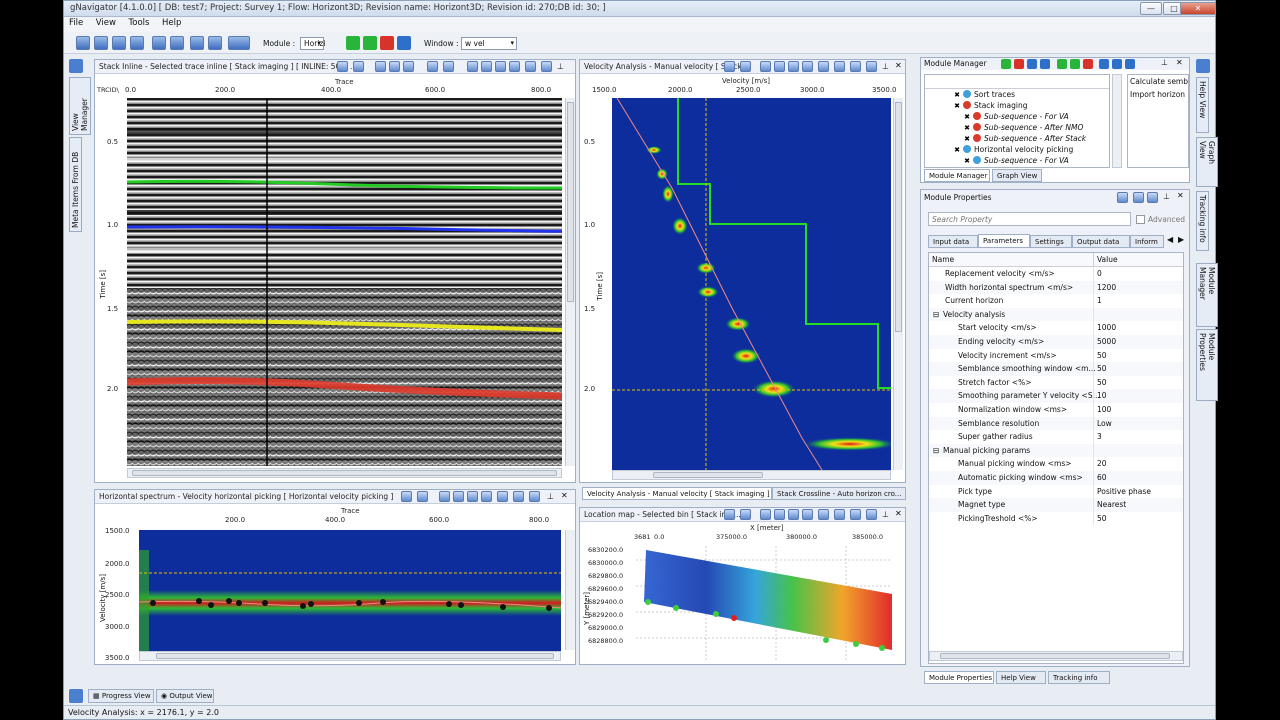  What do you see at coordinates (1013, 150) in the screenshot?
I see `module-tree-item: ✖ Horizontal velocity picking` at bounding box center [1013, 150].